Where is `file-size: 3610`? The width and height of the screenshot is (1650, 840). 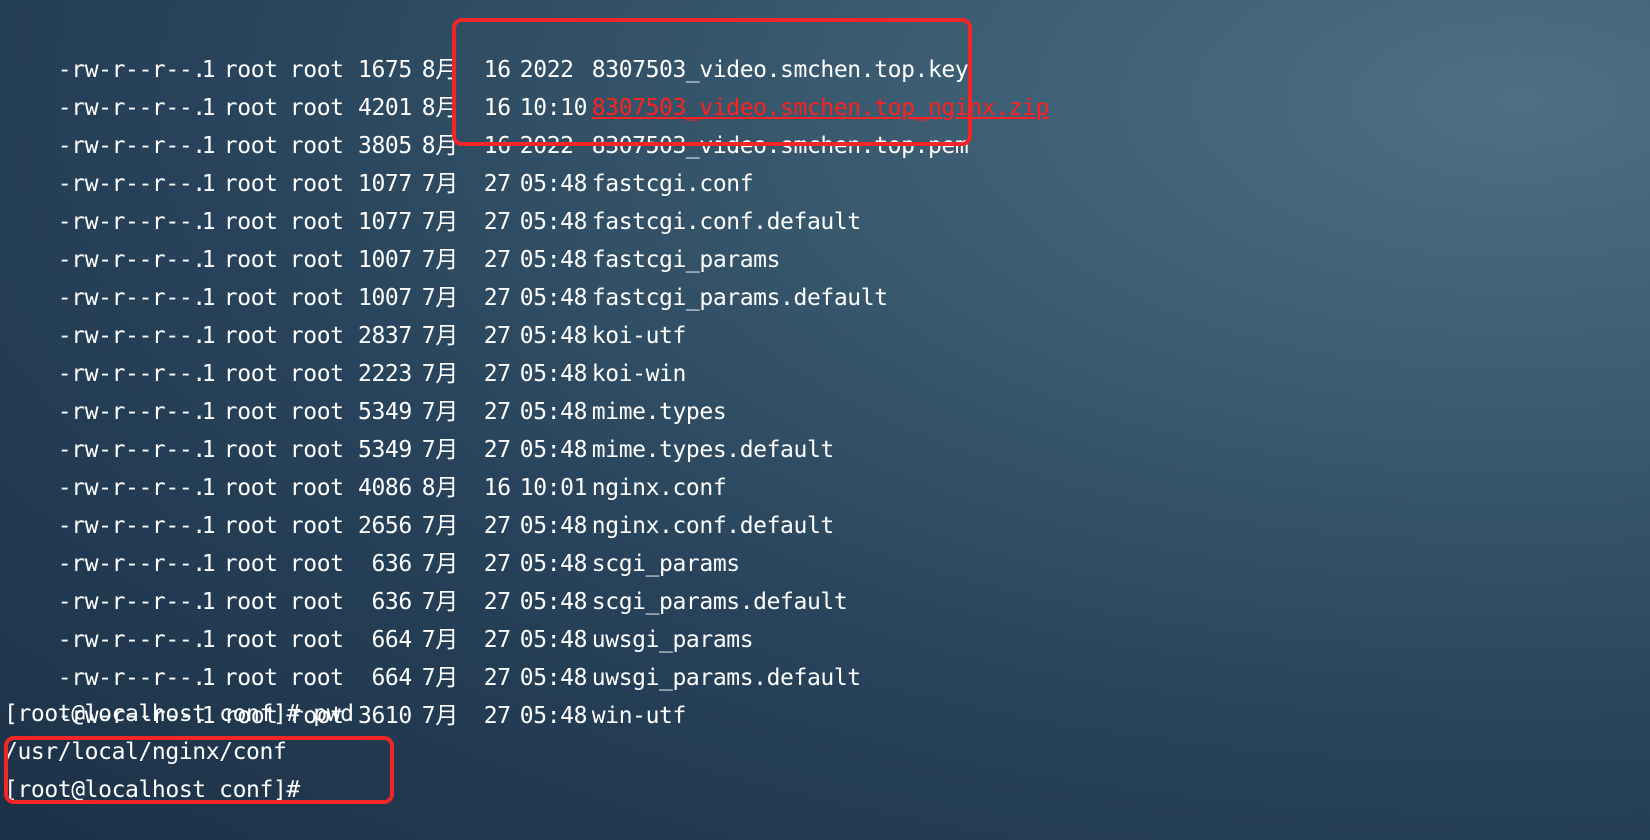
file-size: 3610 is located at coordinates (385, 716).